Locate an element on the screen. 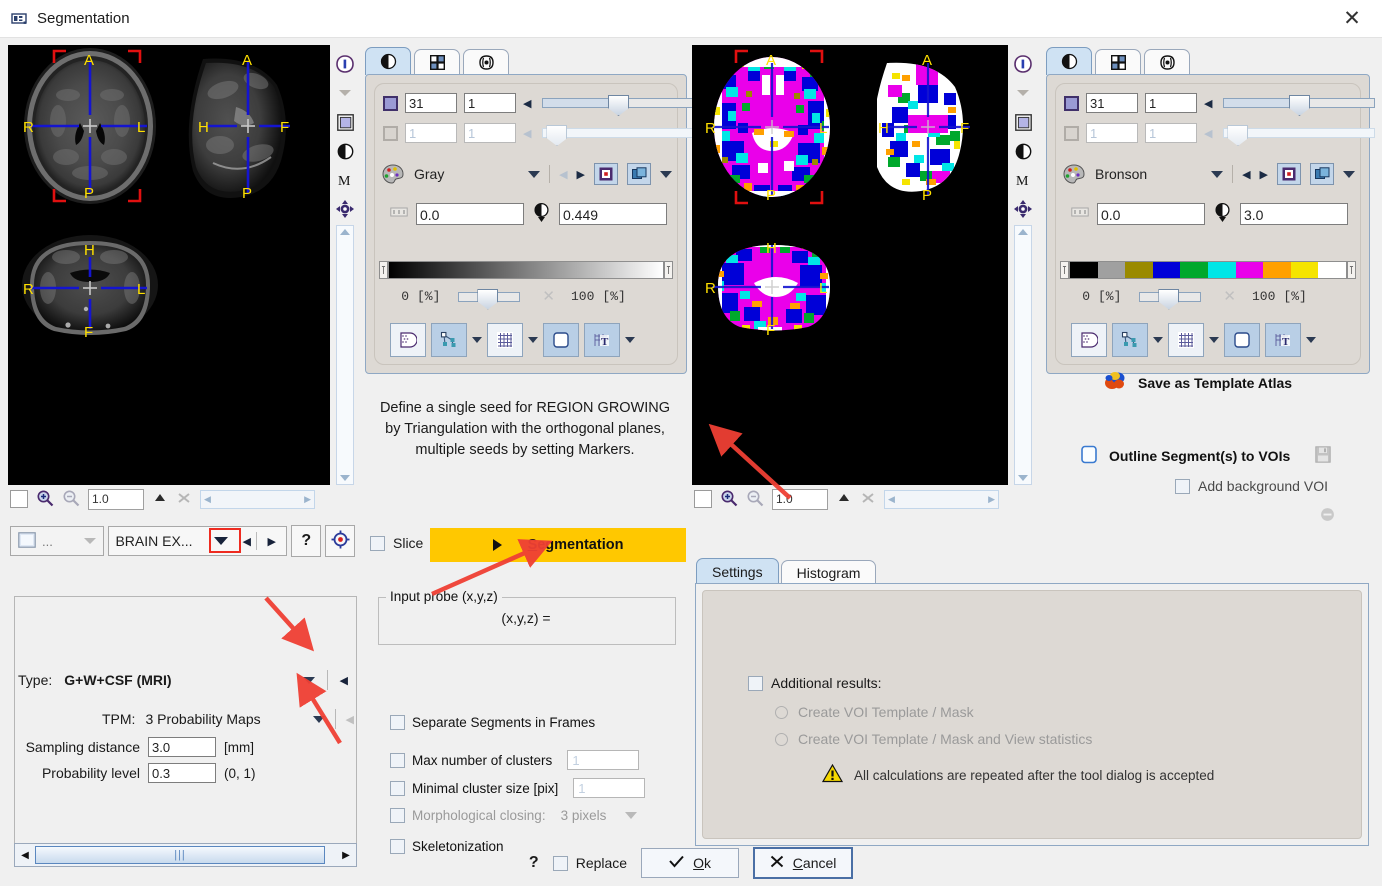 Image resolution: width=1382 pixels, height=886 pixels. morphological-closing-dropdown-icon is located at coordinates (631, 815).